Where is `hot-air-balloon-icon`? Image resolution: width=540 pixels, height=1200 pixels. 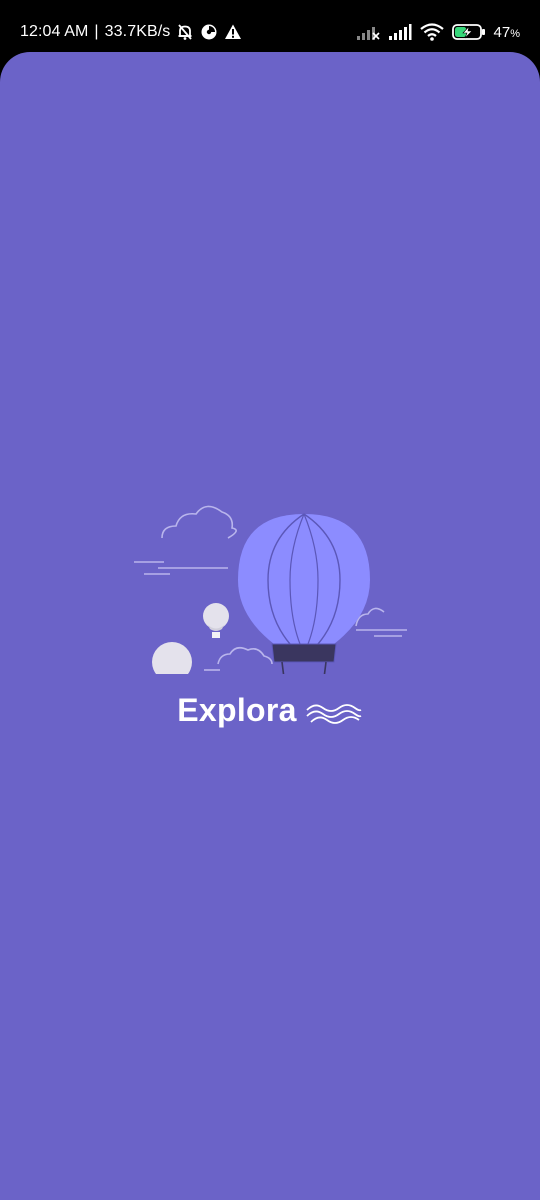 hot-air-balloon-icon is located at coordinates (270, 589).